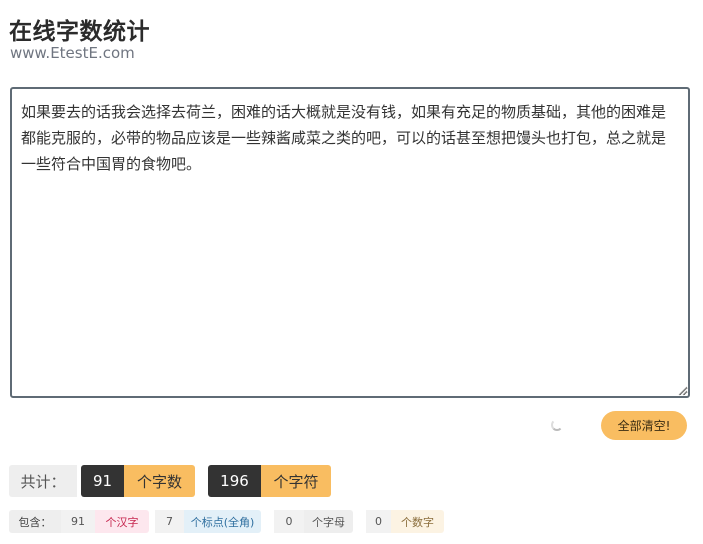 Image resolution: width=703 pixels, height=544 pixels. What do you see at coordinates (169, 521) in the screenshot?
I see `punct-count: 7` at bounding box center [169, 521].